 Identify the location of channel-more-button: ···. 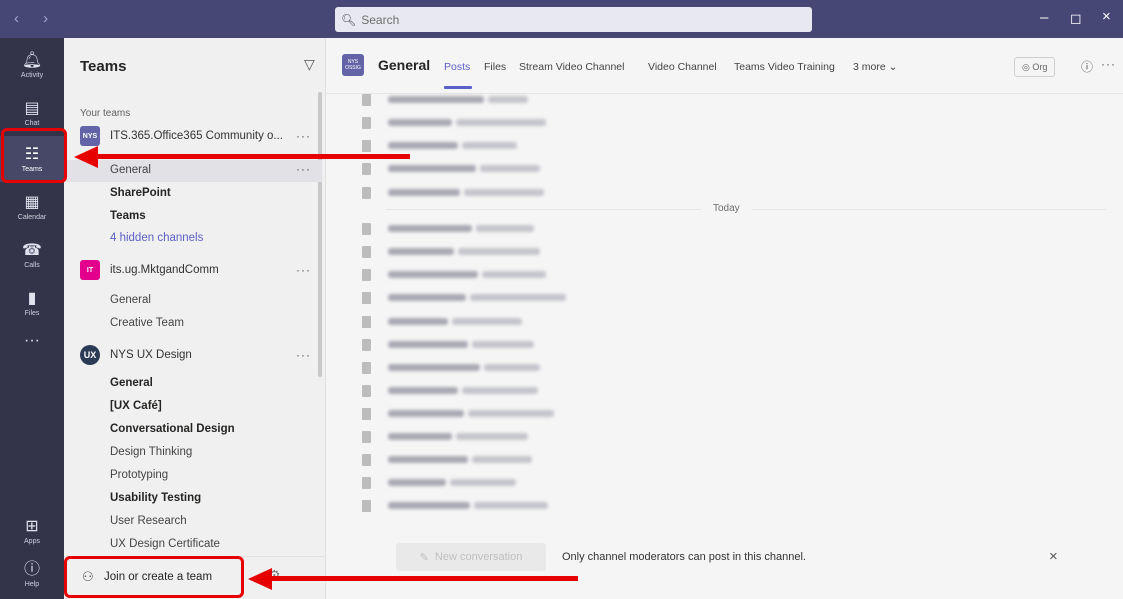
(303, 169).